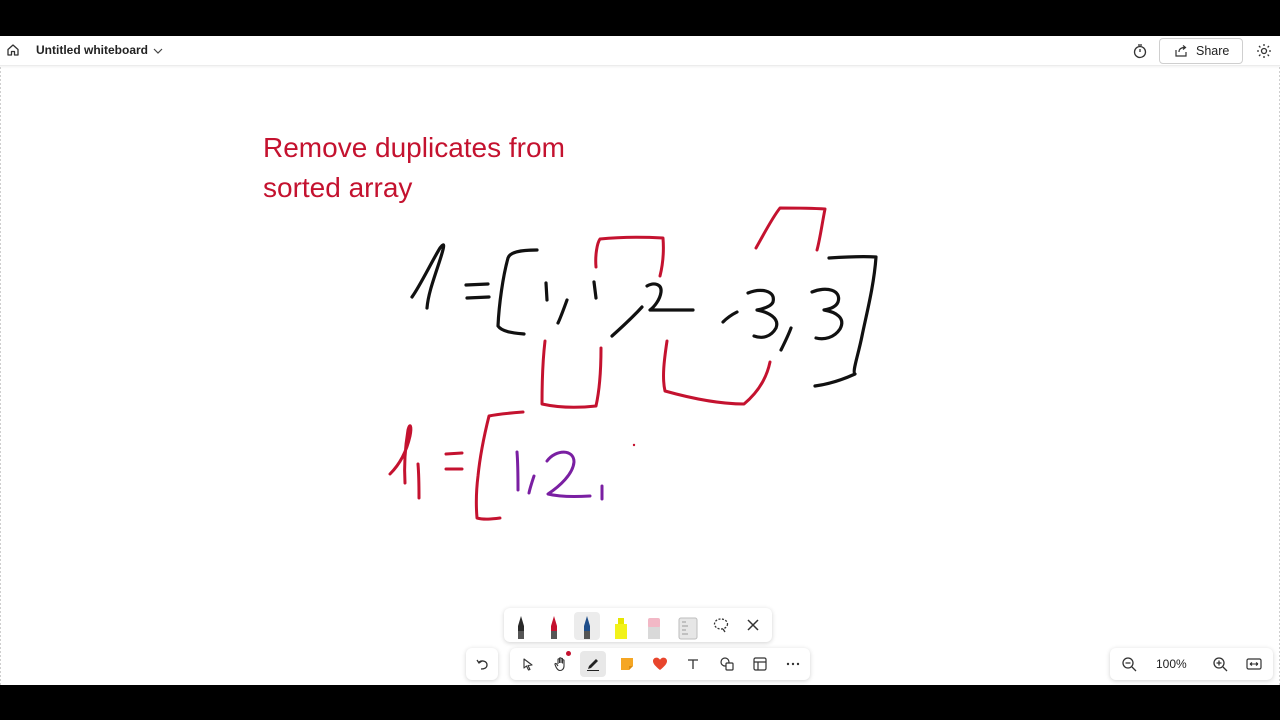  I want to click on pen-tray, so click(638, 625).